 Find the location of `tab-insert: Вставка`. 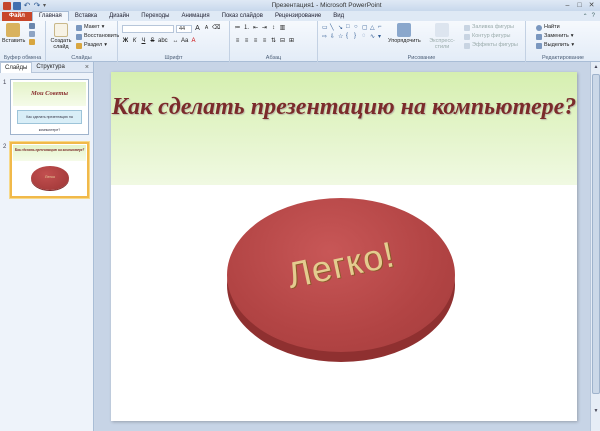

tab-insert: Вставка is located at coordinates (86, 16).